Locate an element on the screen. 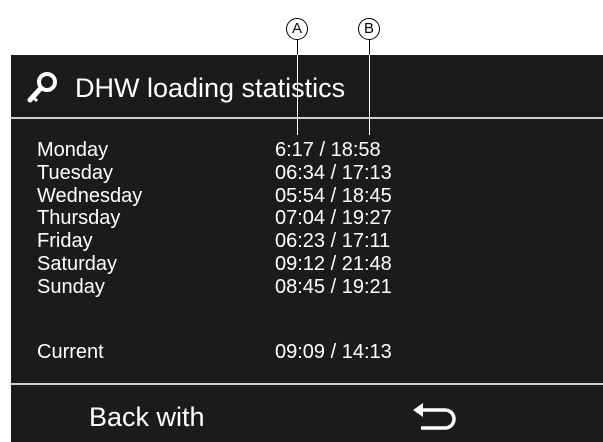  day-label: Monday is located at coordinates (73, 150).